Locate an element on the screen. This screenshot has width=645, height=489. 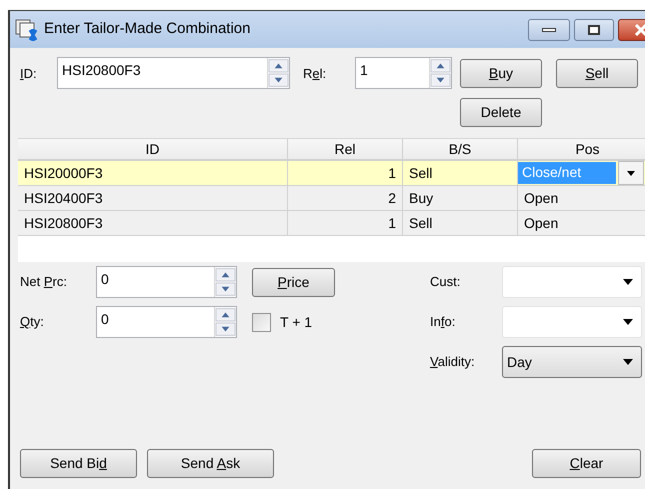
table-row: HSI20800F3 1 Sell Open is located at coordinates (331, 223).